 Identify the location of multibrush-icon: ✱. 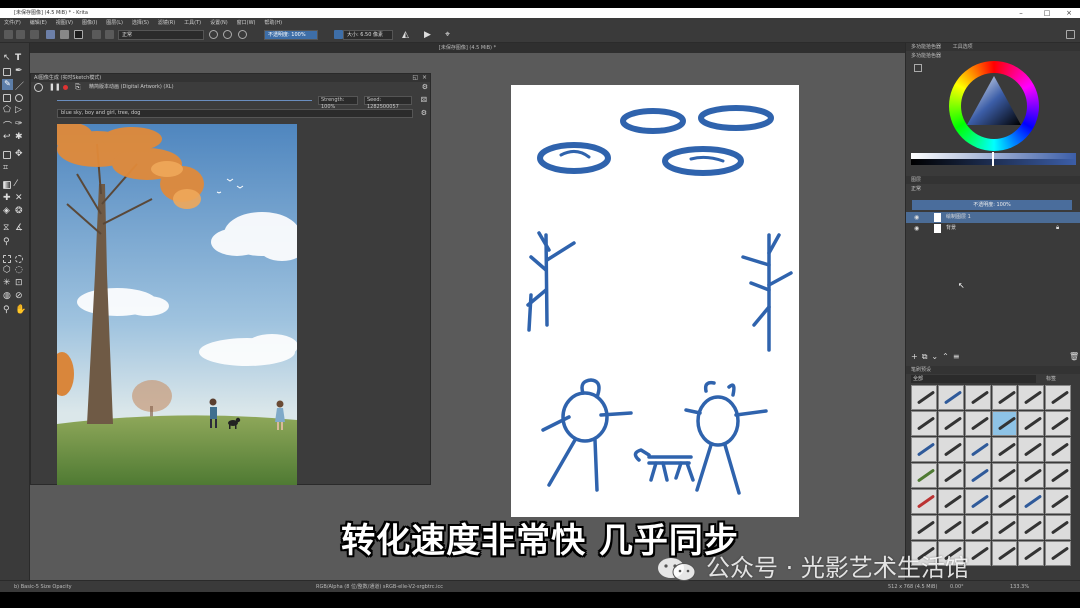
(19, 137).